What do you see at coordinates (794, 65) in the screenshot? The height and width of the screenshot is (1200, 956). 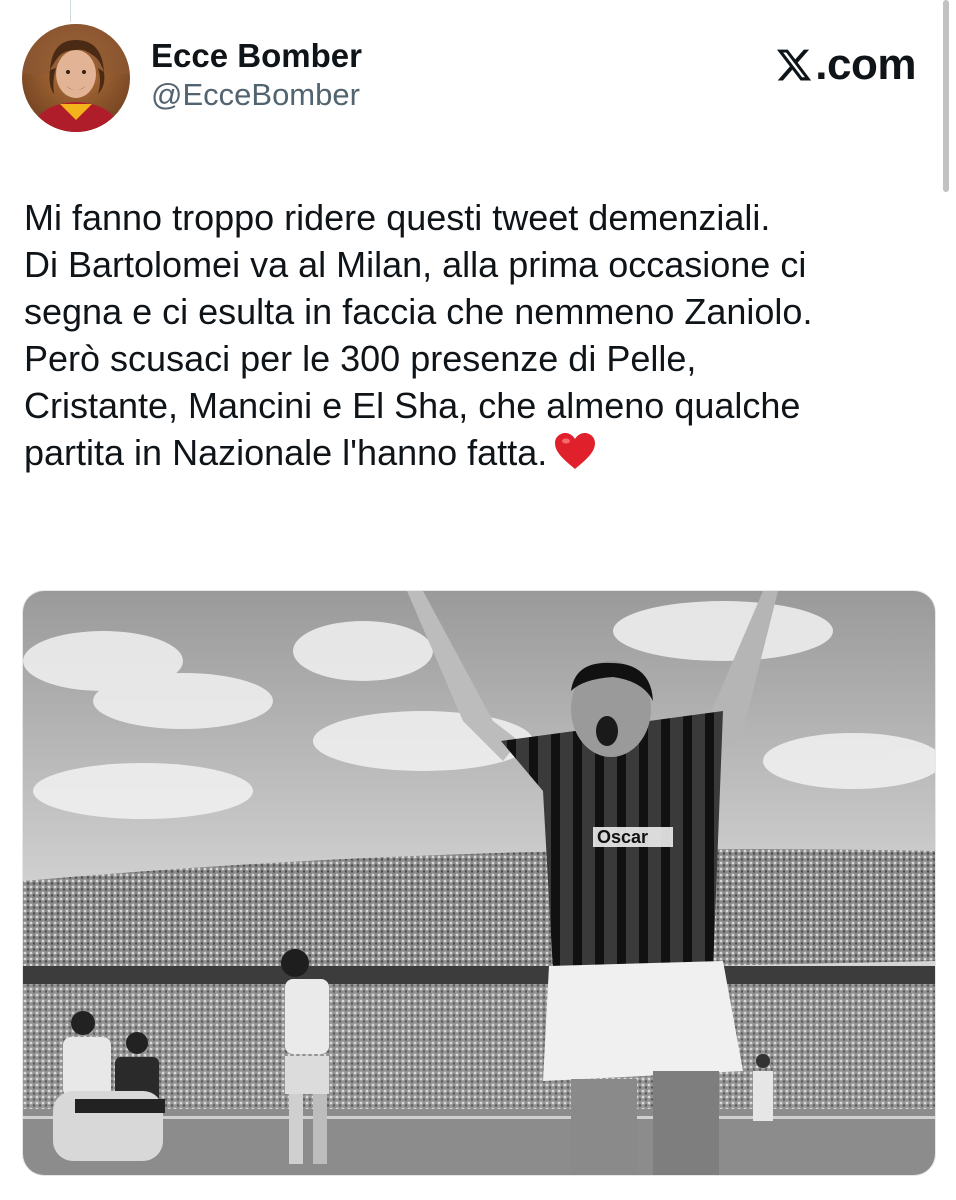 I see `x-logo-icon` at bounding box center [794, 65].